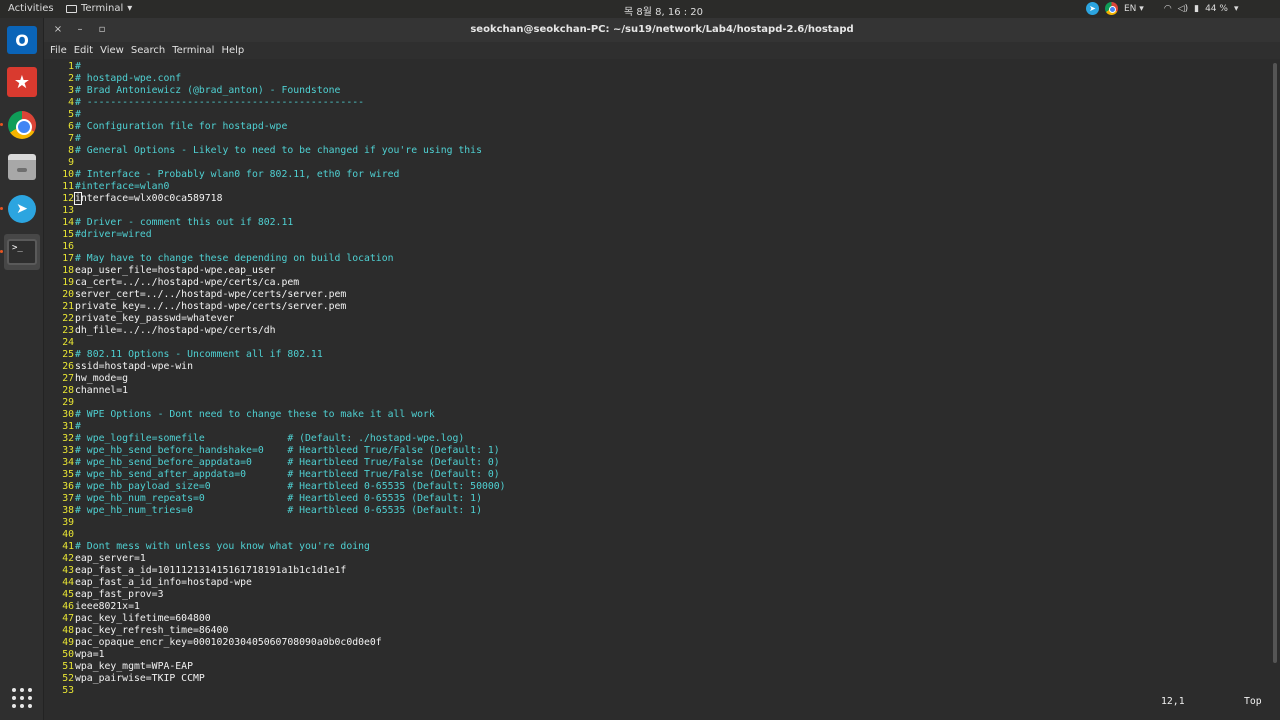 This screenshot has height=720, width=1280. What do you see at coordinates (663, 10) in the screenshot?
I see `clock: 목 8월 8, 16 : 20` at bounding box center [663, 10].